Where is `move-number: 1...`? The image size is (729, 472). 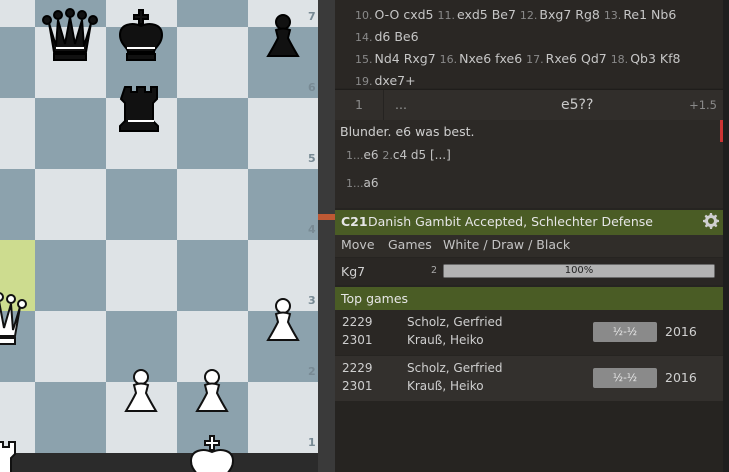 move-number: 1... is located at coordinates (355, 183).